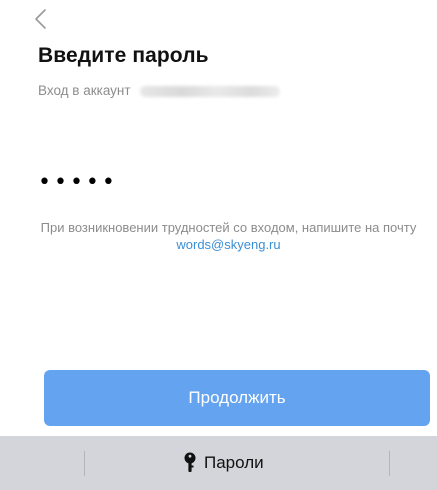 The image size is (437, 490). I want to click on account-subtitle: Вход в аккаунт, so click(159, 90).